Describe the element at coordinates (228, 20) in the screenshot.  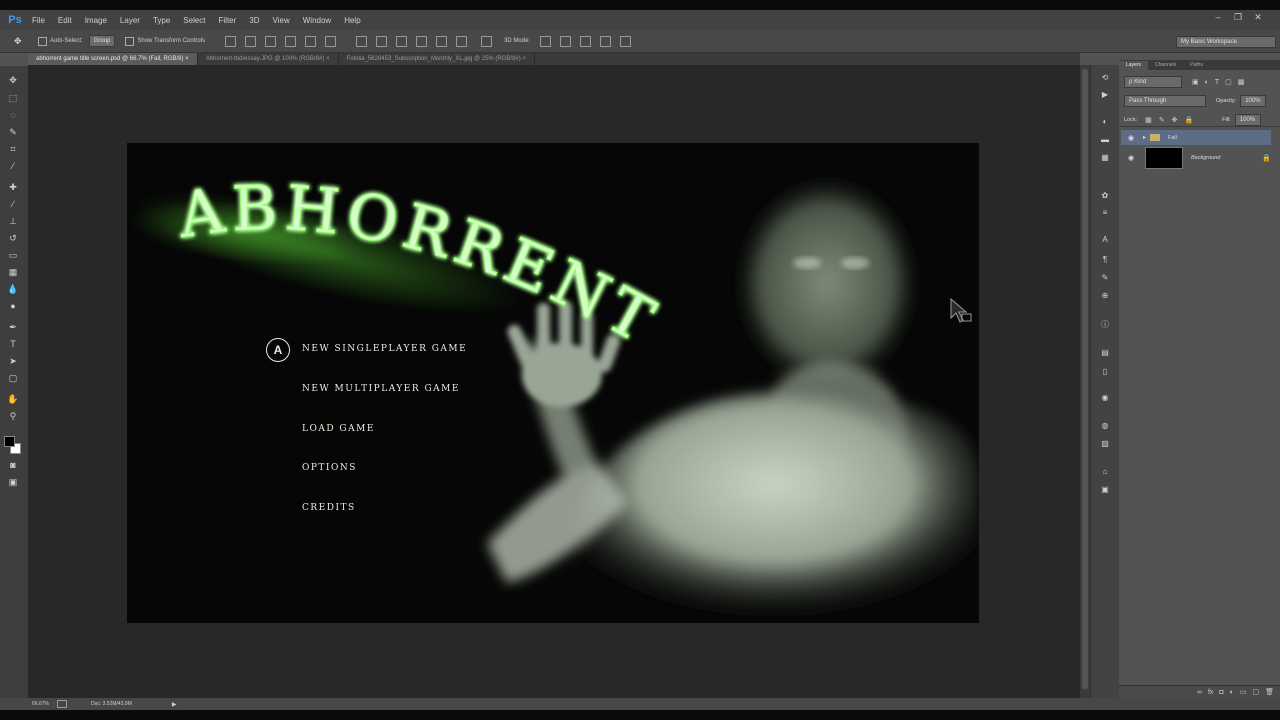
I see `menu-filter: Filter` at that location.